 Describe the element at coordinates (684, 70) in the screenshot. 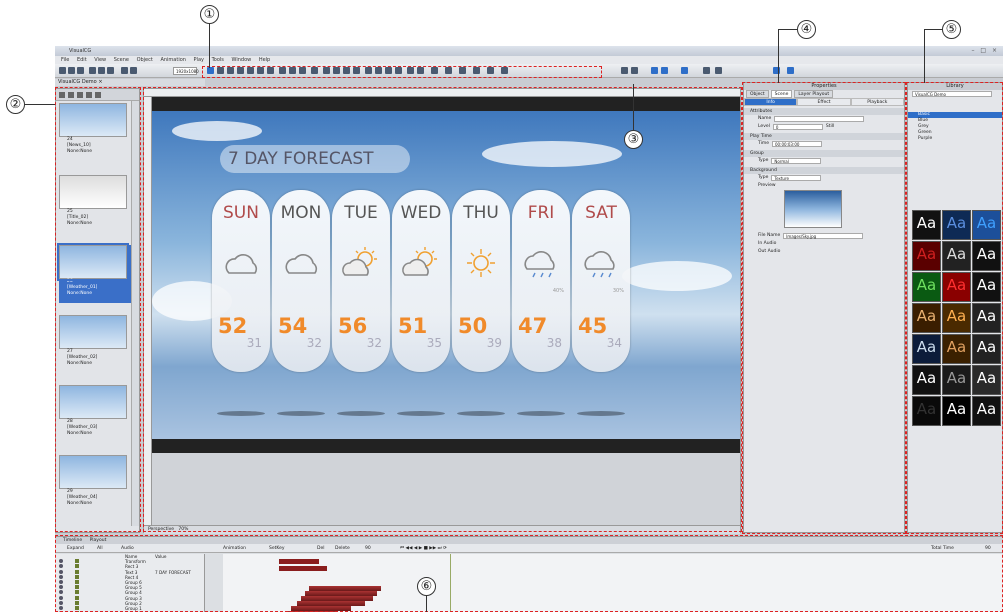

I see `guide-icon` at that location.